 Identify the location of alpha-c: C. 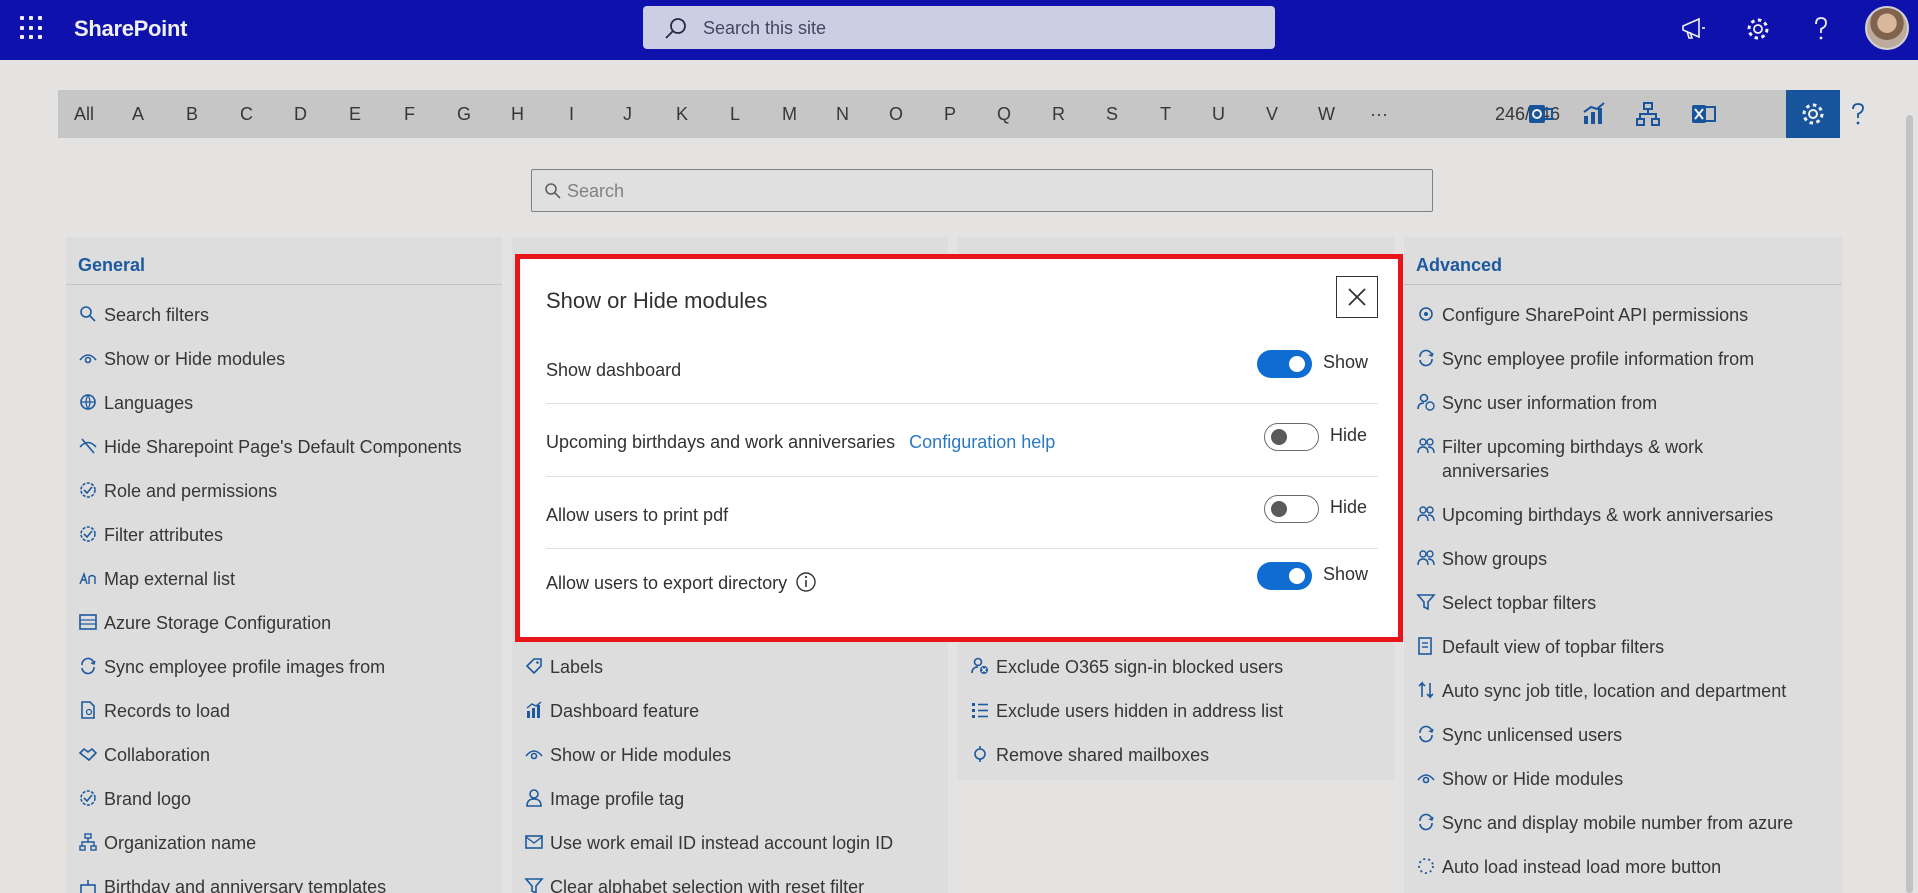
(246, 114).